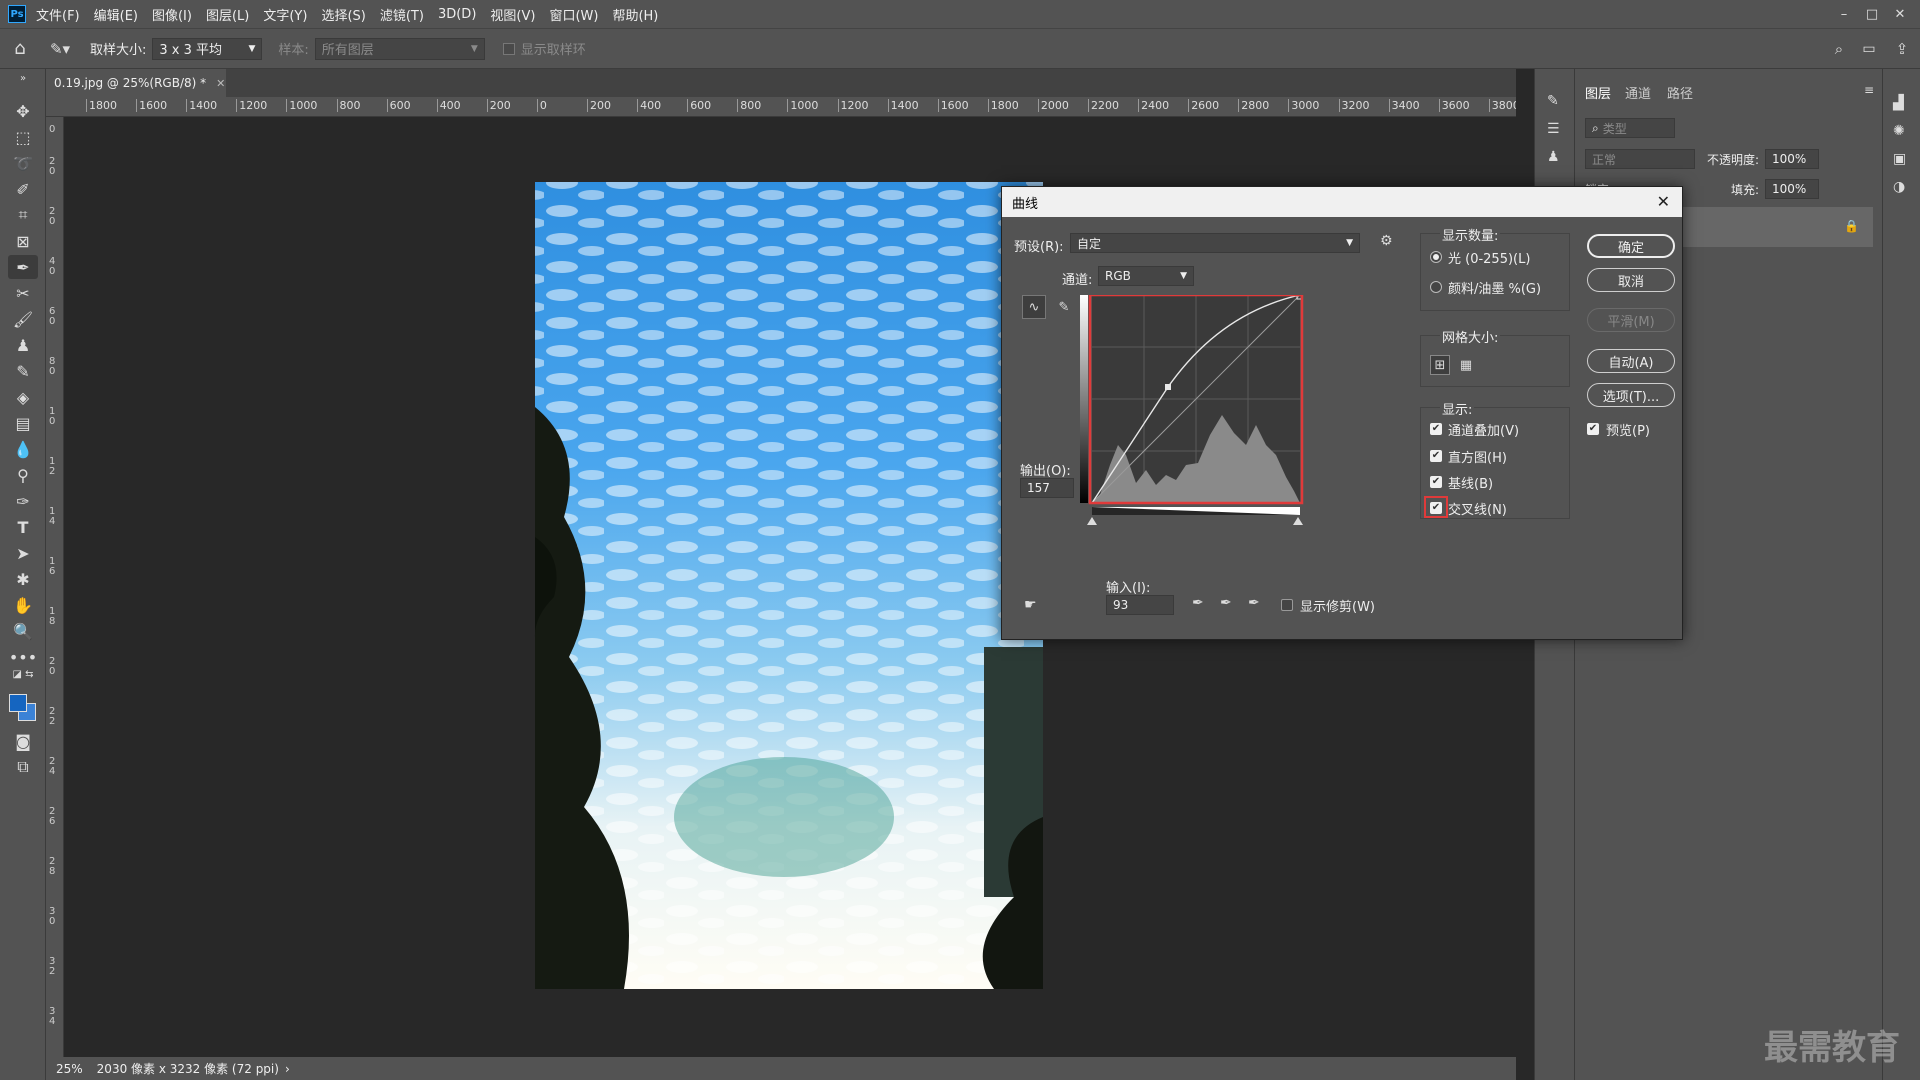  I want to click on menu-help: 帮助(H), so click(635, 14).